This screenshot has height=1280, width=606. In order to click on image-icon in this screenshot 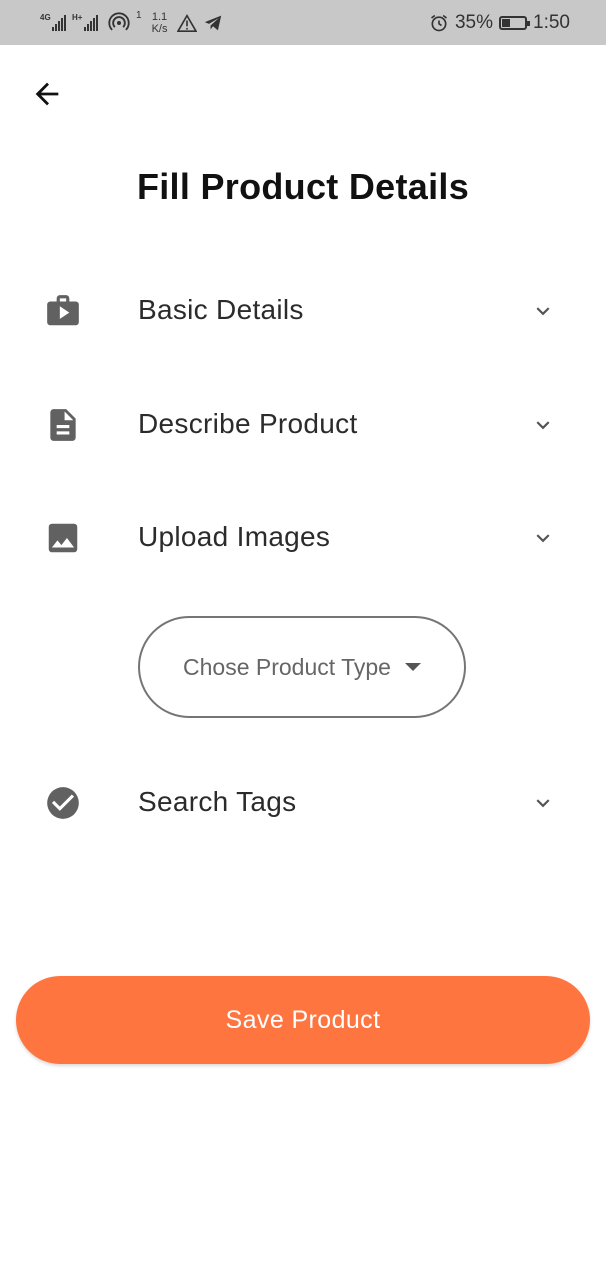, I will do `click(63, 538)`.